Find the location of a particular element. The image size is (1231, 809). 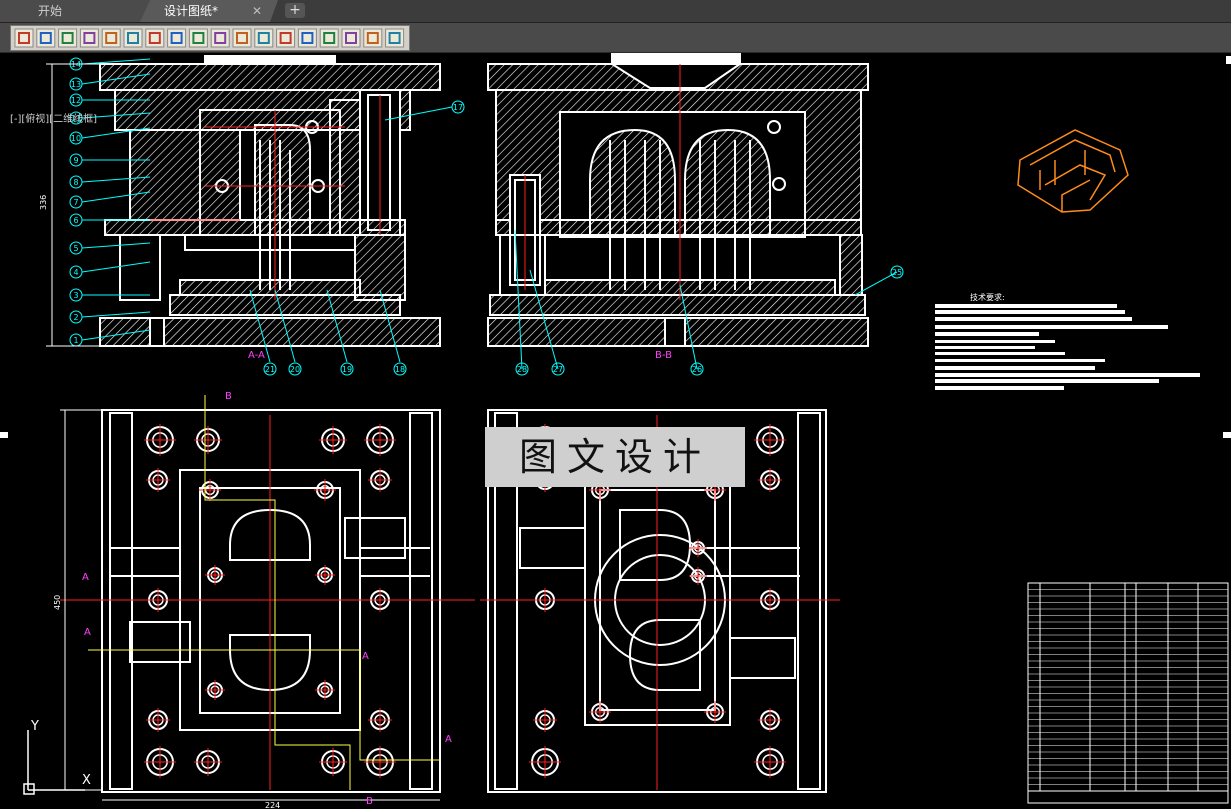

svg-text: 10 is located at coordinates (76, 138).